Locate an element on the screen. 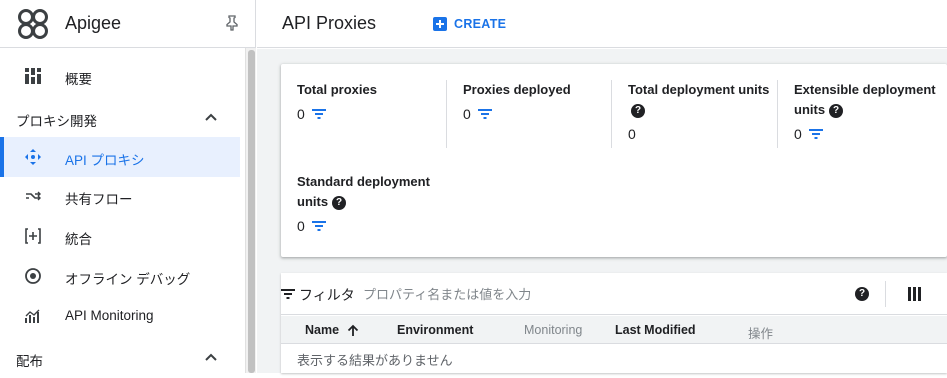 The image size is (947, 378). metric-extensible-deployment-units: Extensible deployment units? 0 is located at coordinates (869, 111).